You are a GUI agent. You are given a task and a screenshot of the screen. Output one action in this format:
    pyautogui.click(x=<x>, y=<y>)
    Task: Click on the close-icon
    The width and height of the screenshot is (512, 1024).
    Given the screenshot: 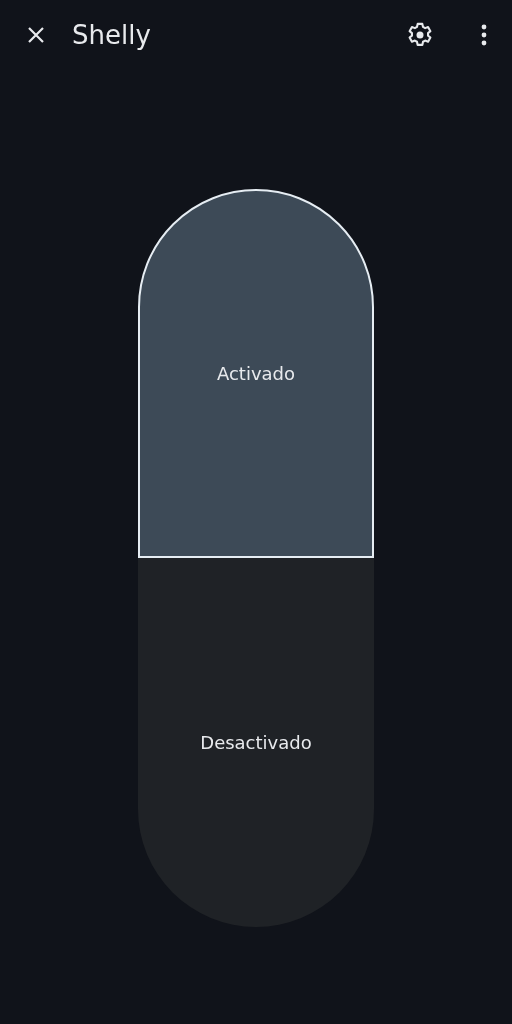 What is the action you would take?
    pyautogui.click(x=36, y=35)
    